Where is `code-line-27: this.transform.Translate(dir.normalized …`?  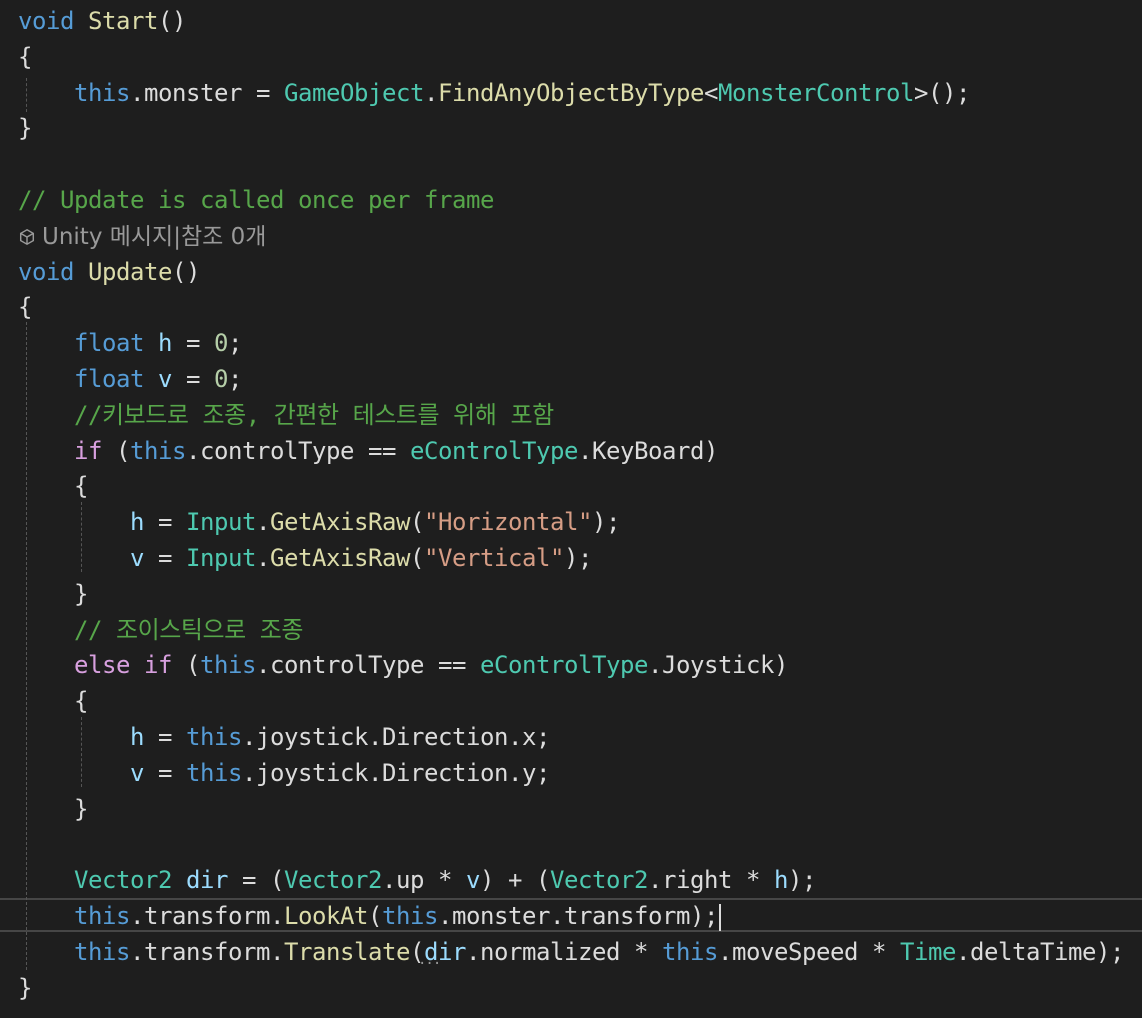
code-line-27: this.transform.Translate(dir.normalized … is located at coordinates (571, 952).